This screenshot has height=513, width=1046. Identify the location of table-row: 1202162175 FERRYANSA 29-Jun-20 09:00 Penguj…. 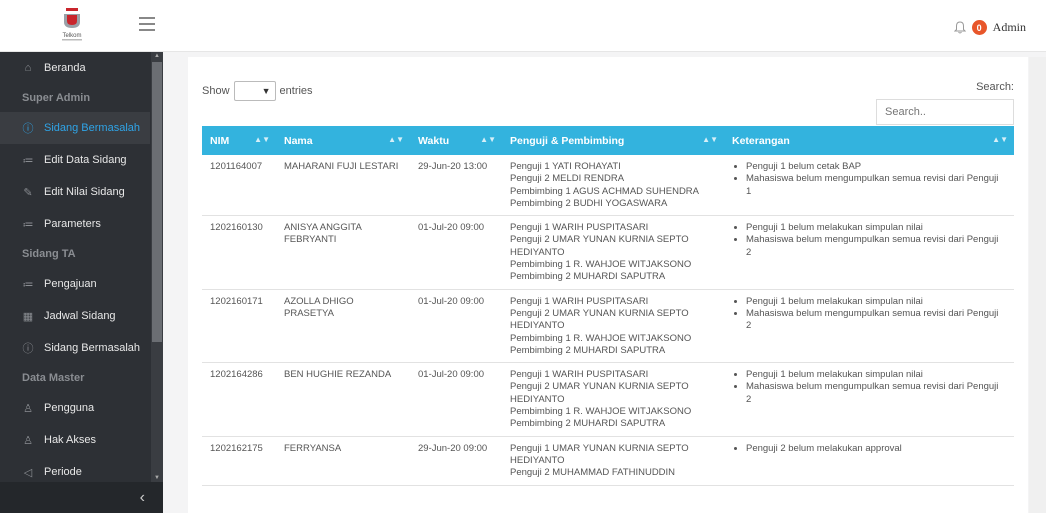
(608, 461).